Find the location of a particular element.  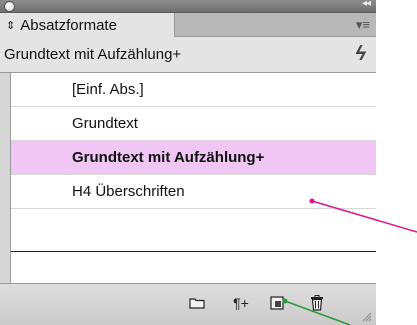

callout-line-clear-overrides is located at coordinates (317, 312).